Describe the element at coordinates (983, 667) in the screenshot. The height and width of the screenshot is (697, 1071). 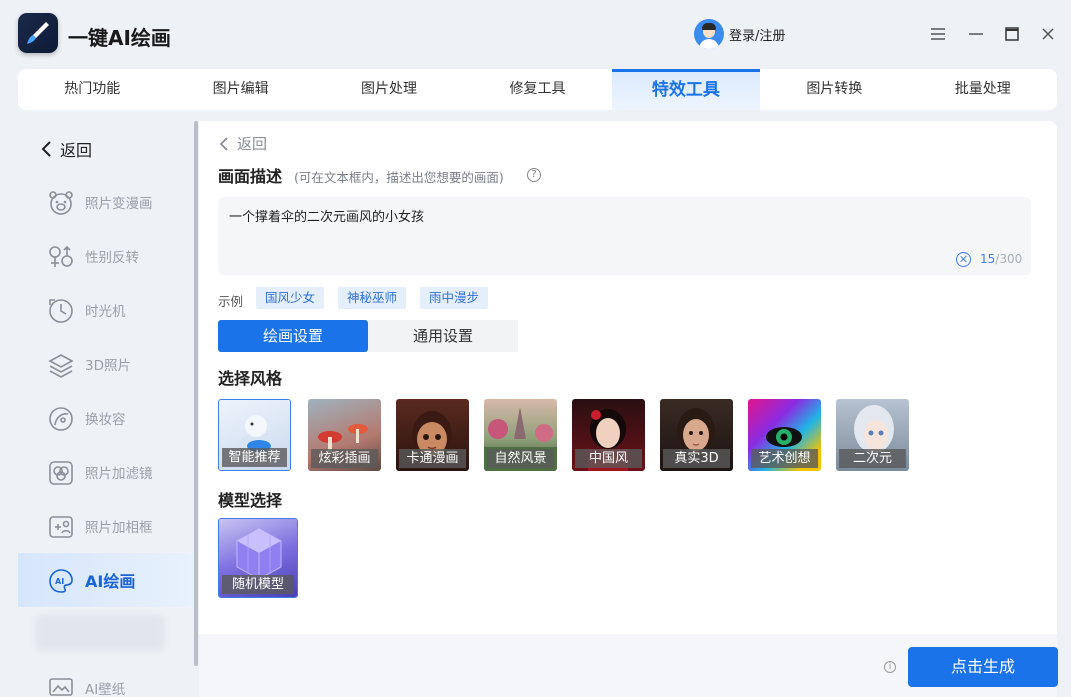
I see `generate-button: 点击生成` at that location.